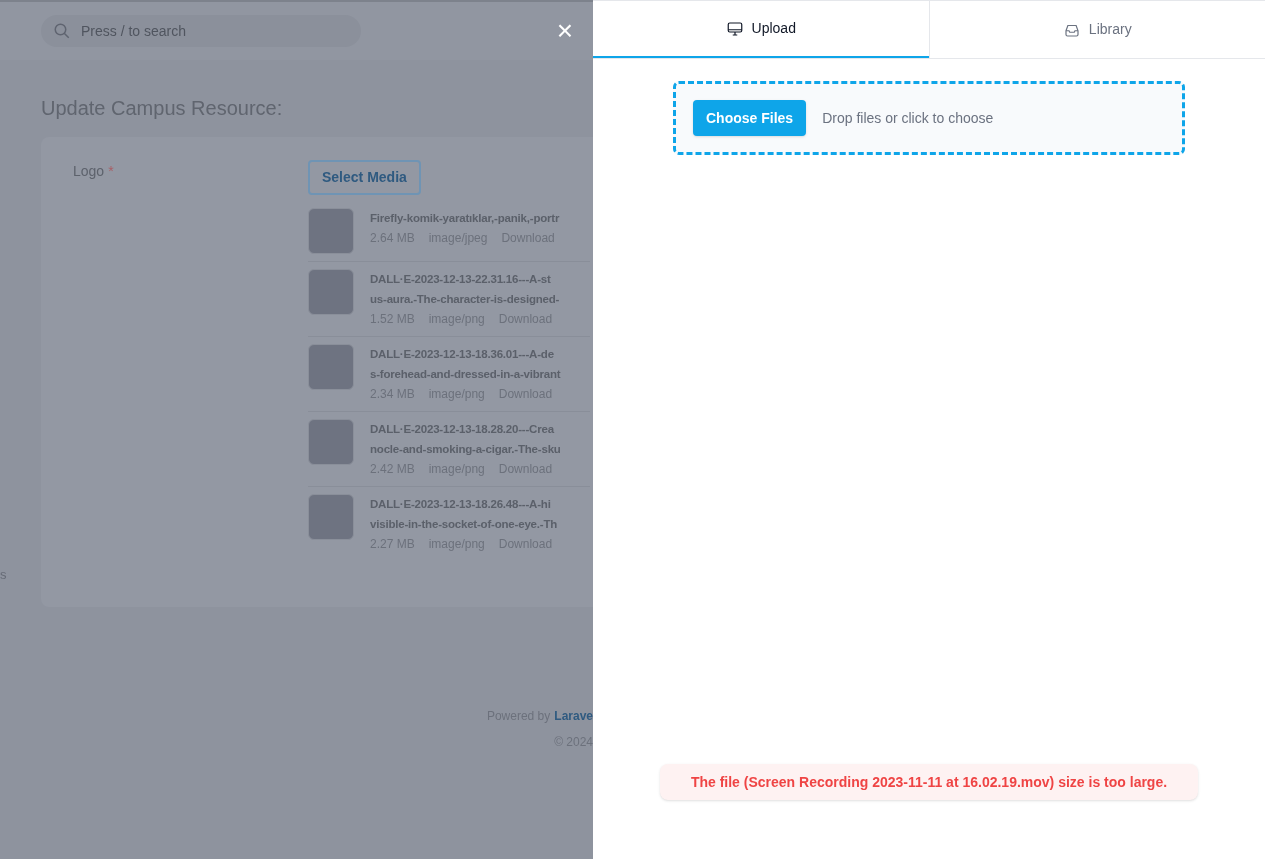  I want to click on file-name: DALL·E-2023-12-13-22.31.16---A-st, so click(461, 279).